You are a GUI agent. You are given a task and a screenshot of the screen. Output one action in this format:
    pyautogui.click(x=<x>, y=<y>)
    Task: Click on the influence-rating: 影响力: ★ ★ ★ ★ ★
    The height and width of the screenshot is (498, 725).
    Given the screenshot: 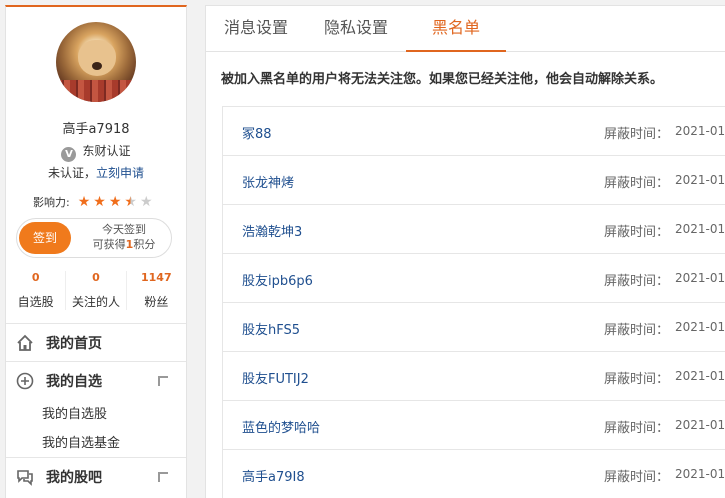 What is the action you would take?
    pyautogui.click(x=93, y=202)
    